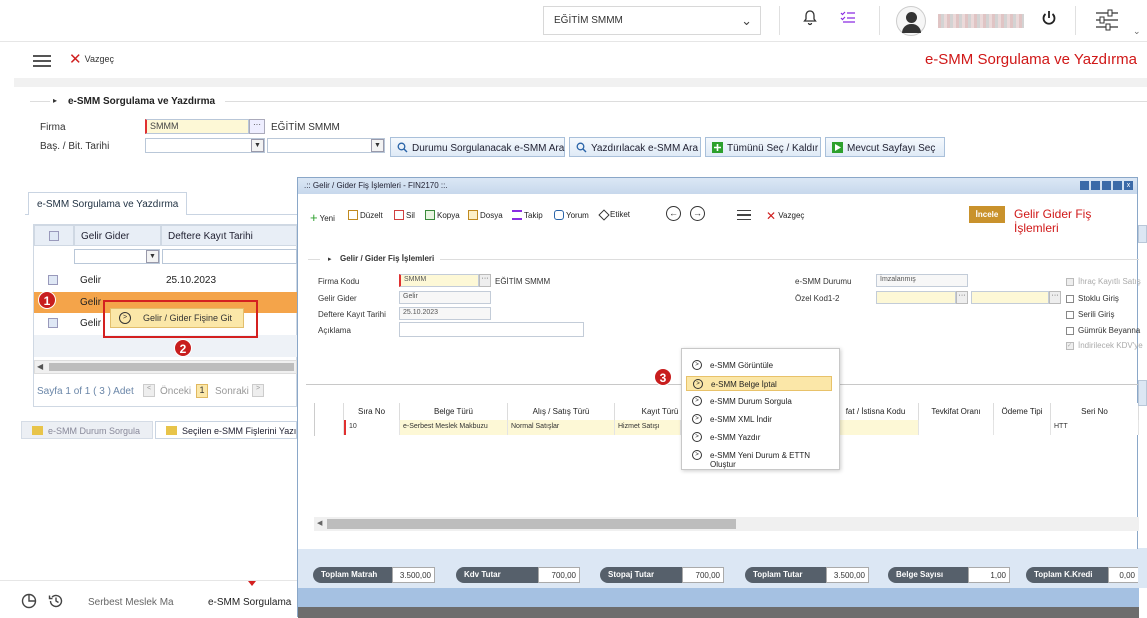  What do you see at coordinates (372, 411) in the screenshot?
I see `column-sira-no: Sıra No` at bounding box center [372, 411].